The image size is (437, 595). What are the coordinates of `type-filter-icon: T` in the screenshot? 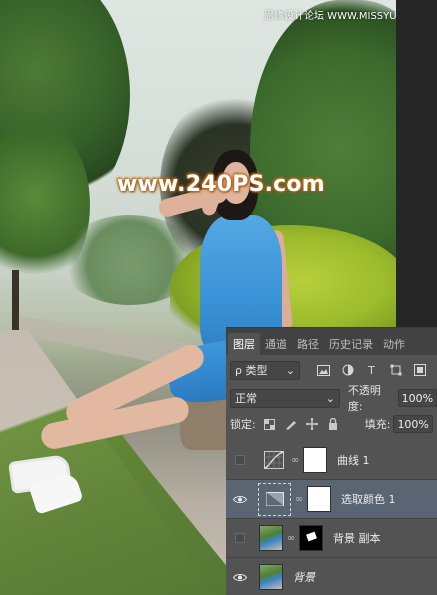 It's located at (371, 370).